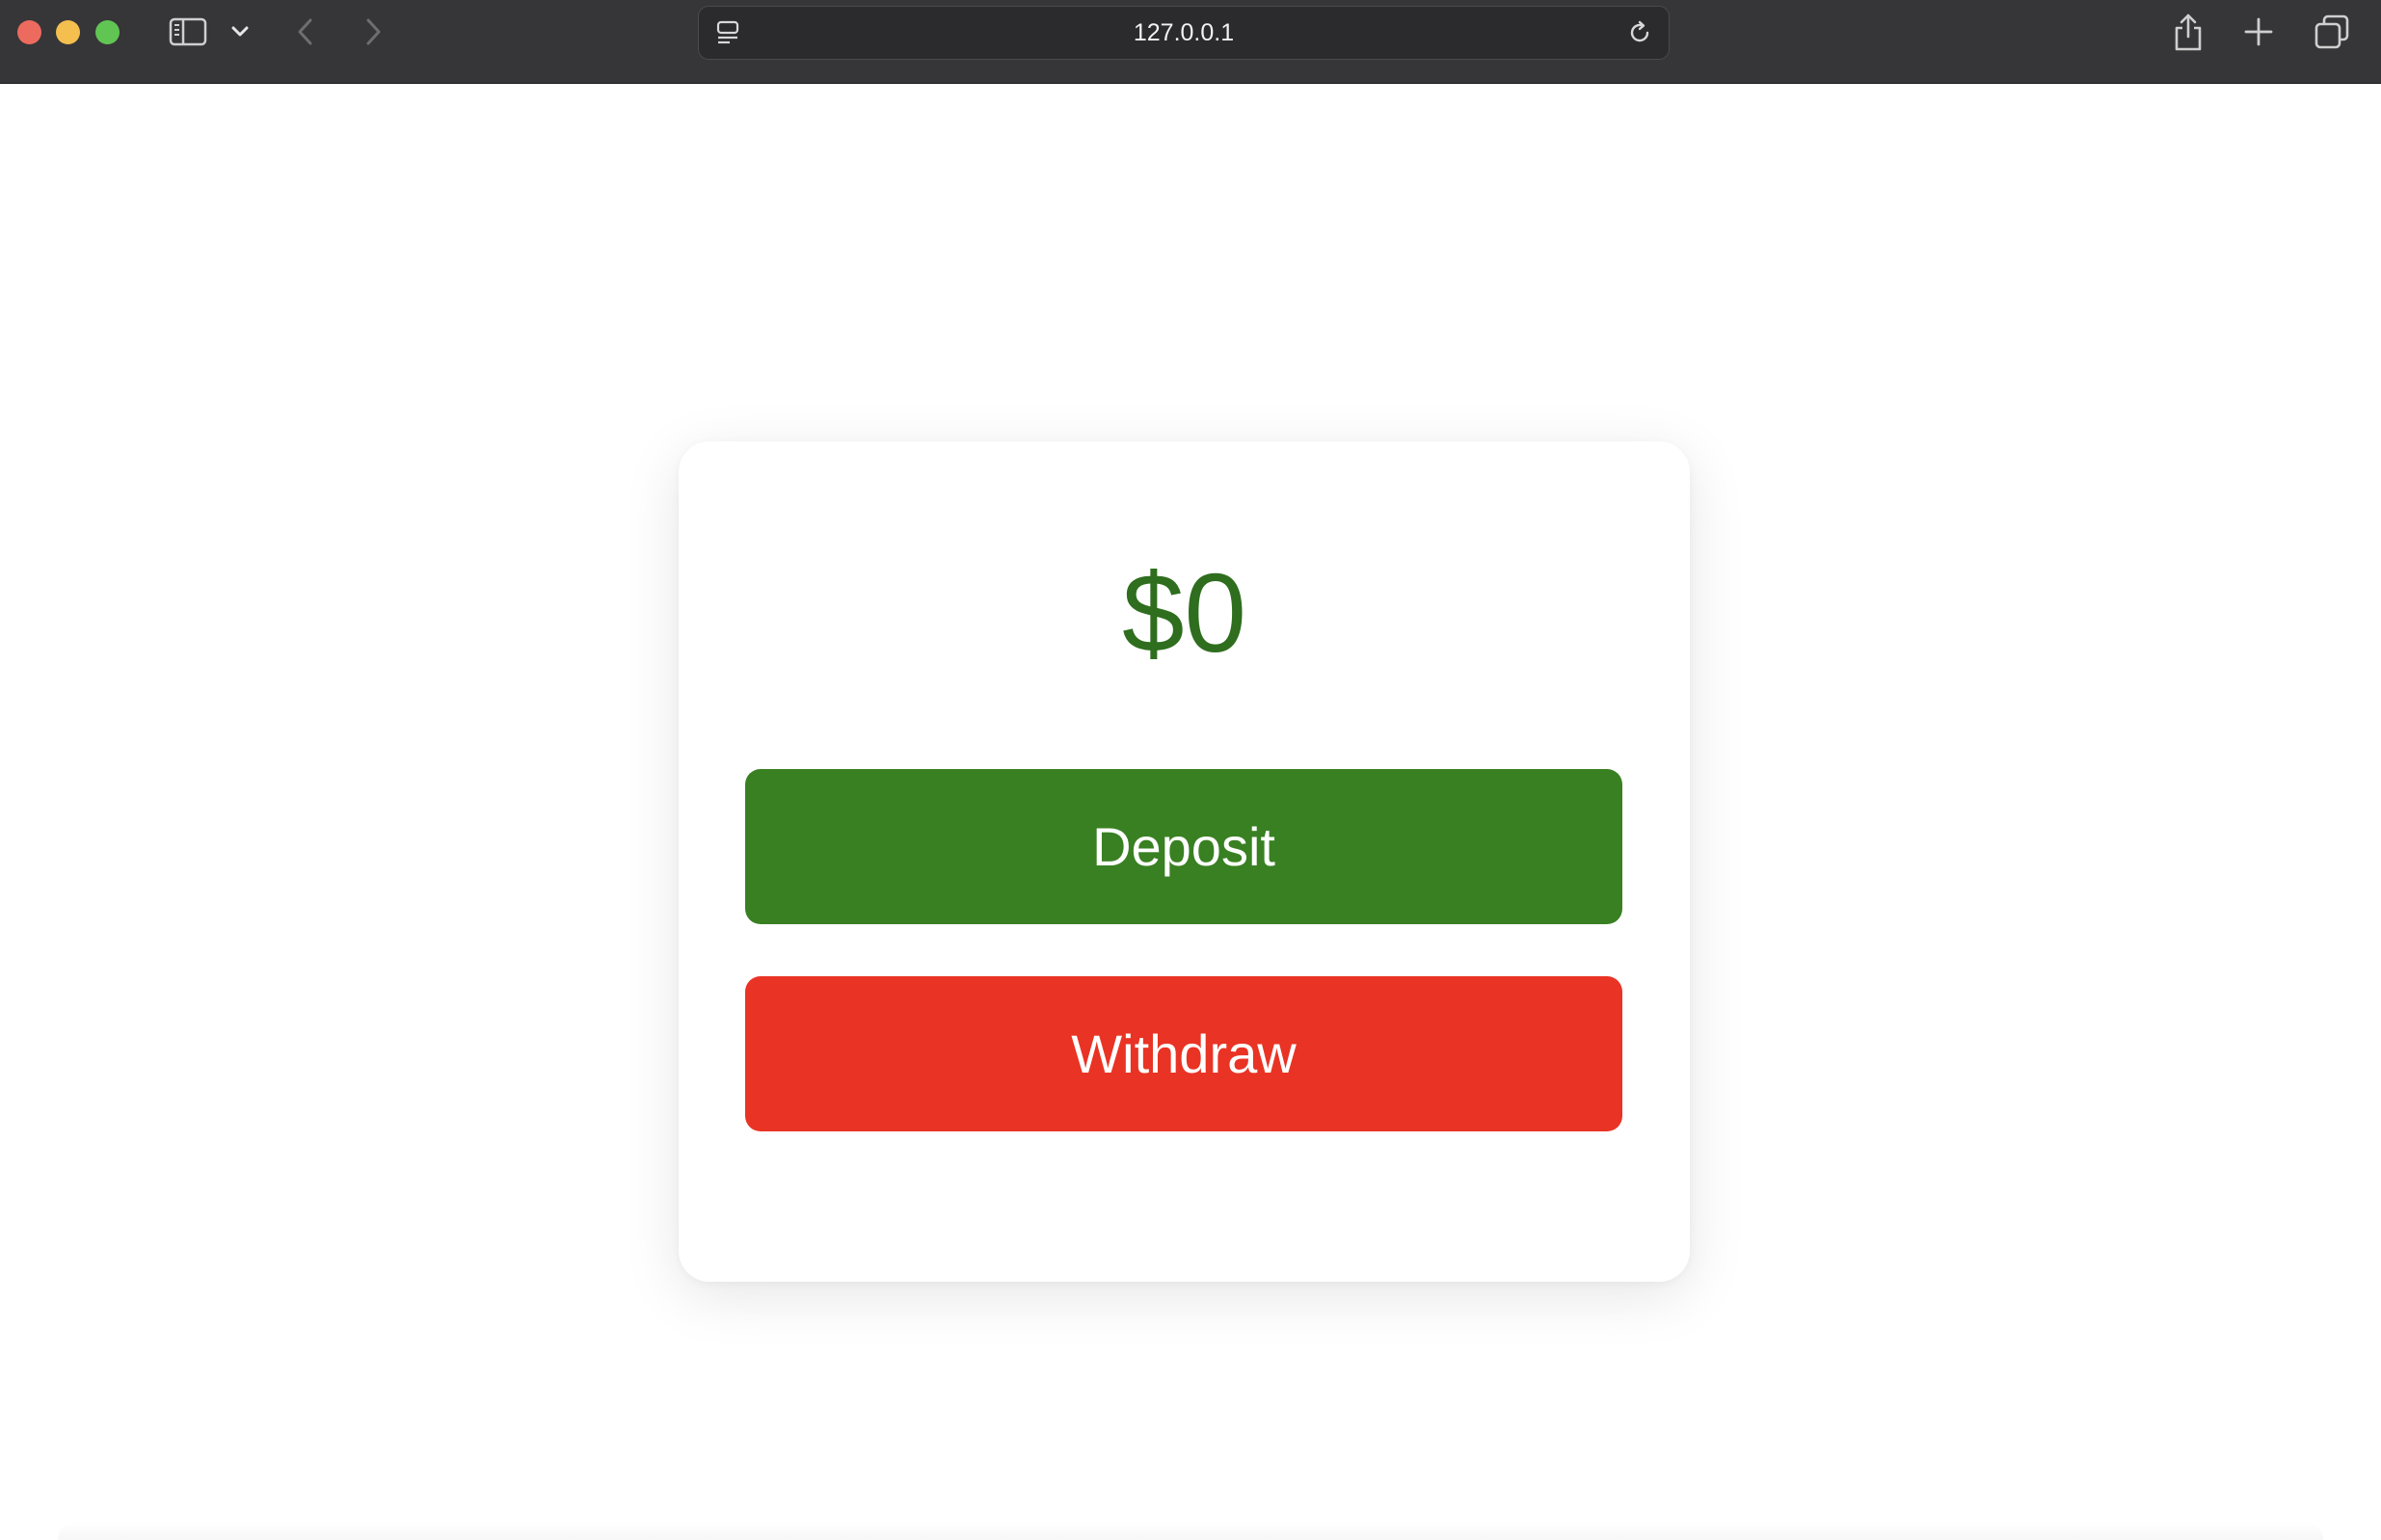  Describe the element at coordinates (1183, 846) in the screenshot. I see `deposit-button: Deposit` at that location.